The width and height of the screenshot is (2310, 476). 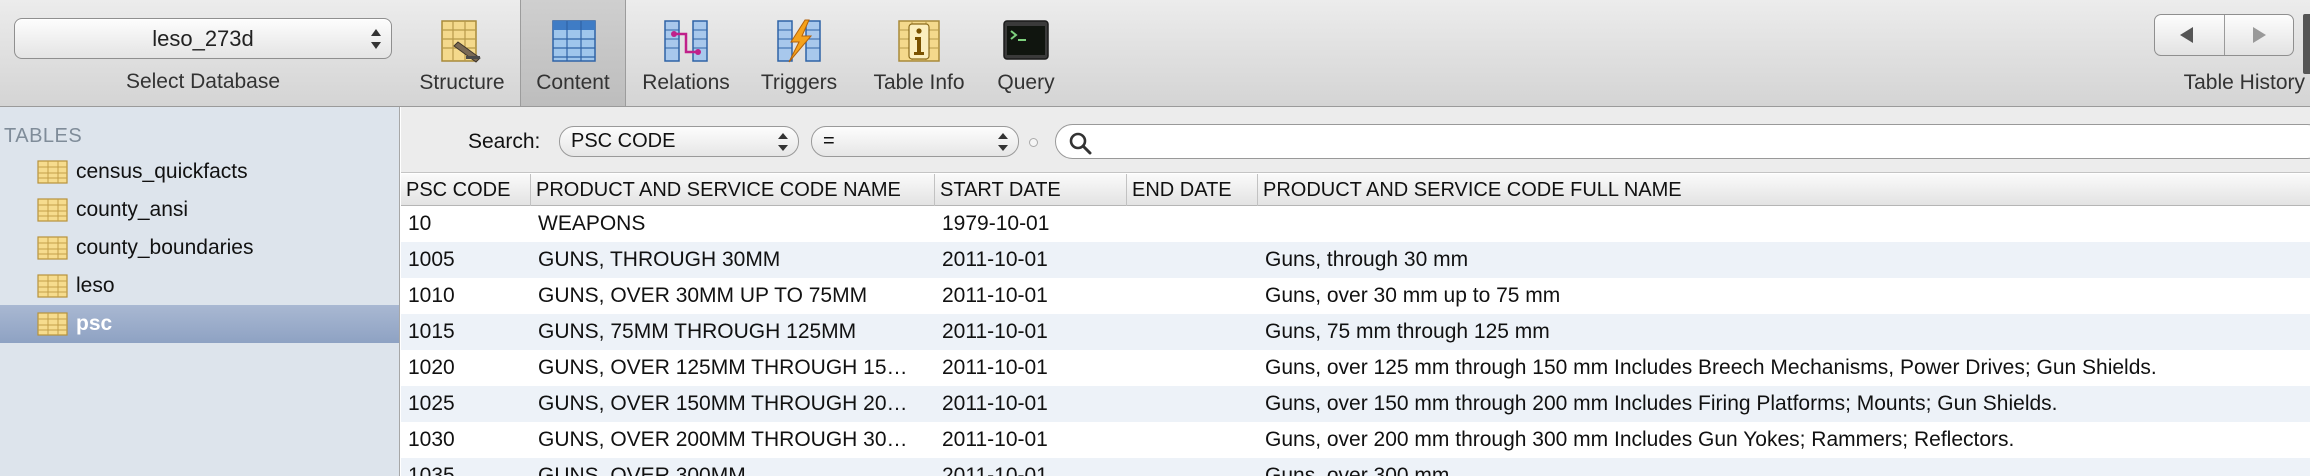 I want to click on table-history-control, so click(x=2224, y=35).